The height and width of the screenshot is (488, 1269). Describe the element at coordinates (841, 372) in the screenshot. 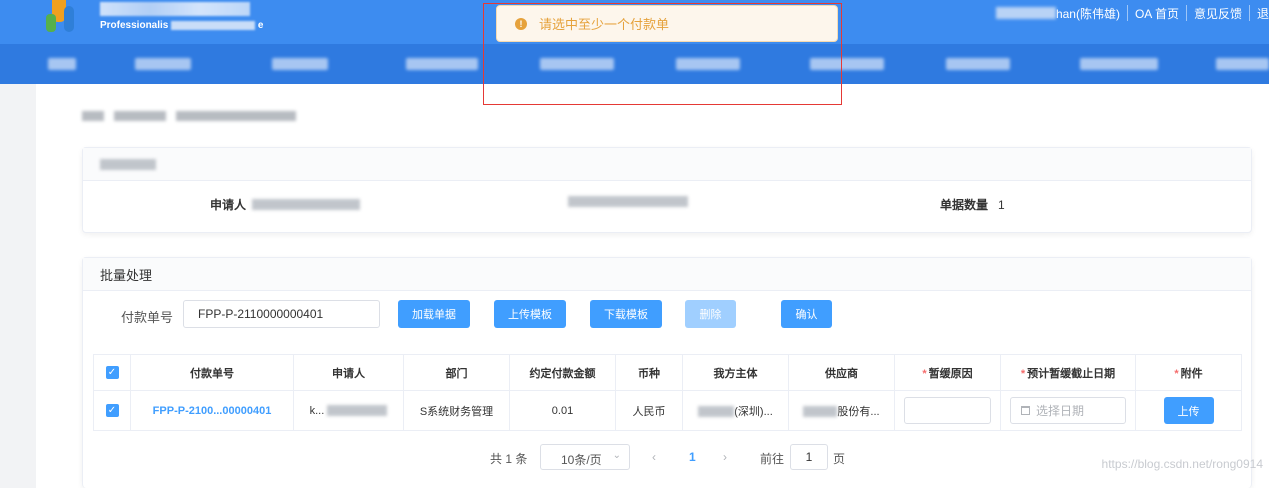

I see `col-supplier: 供应商` at that location.